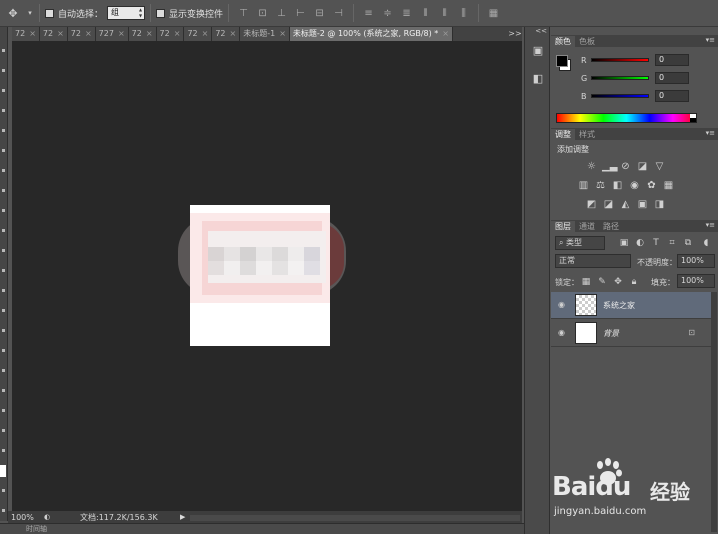 This screenshot has width=718, height=534. I want to click on blue-value: 0, so click(672, 96).